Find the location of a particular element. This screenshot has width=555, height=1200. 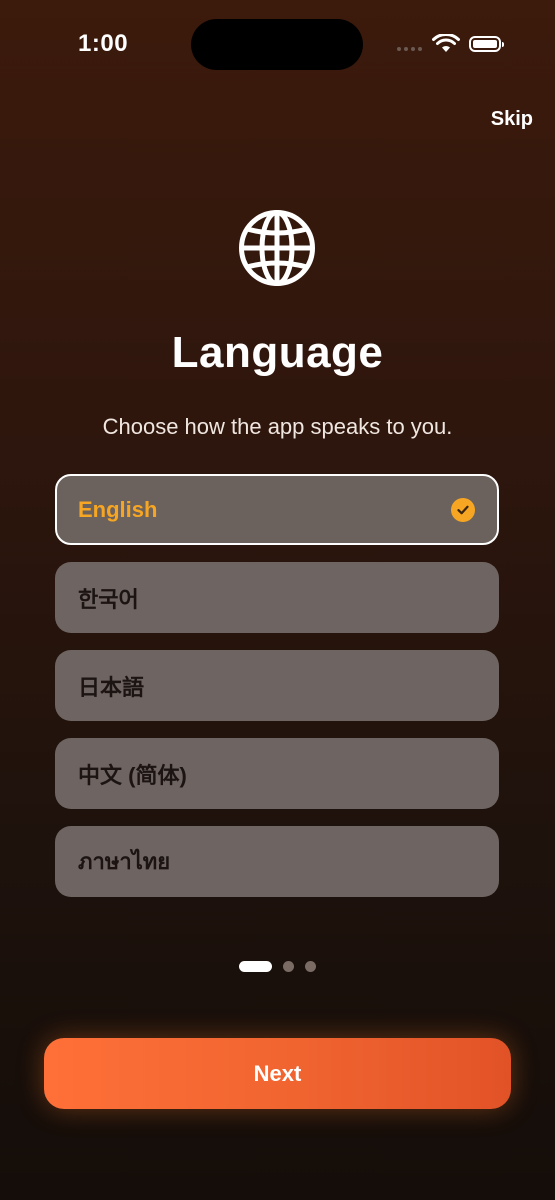

status-bar: 1:00 is located at coordinates (277, 45).